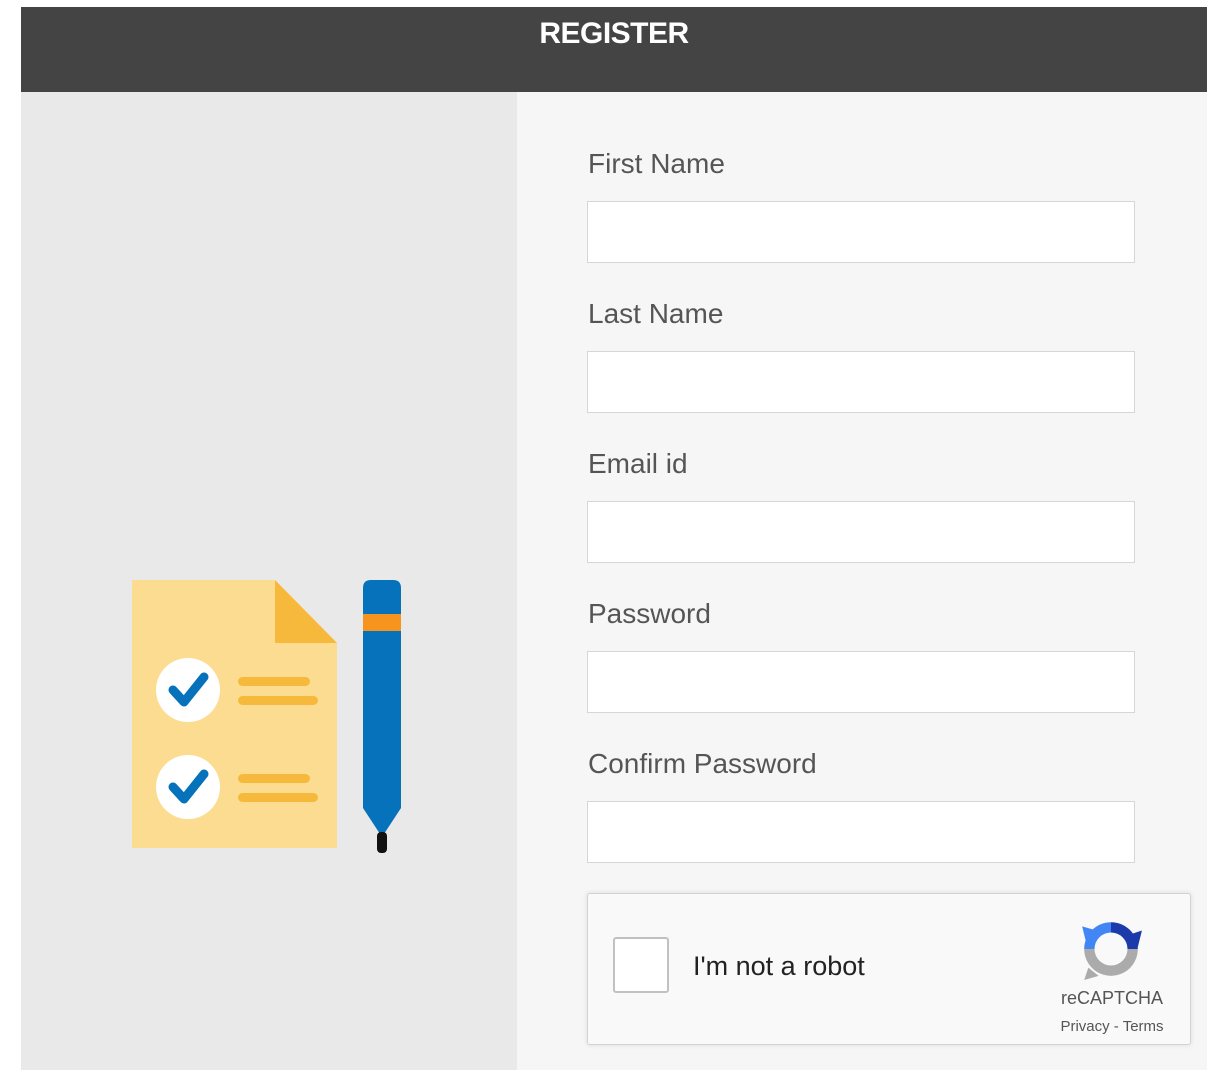 The width and height of the screenshot is (1210, 1070). I want to click on email-input, so click(861, 532).